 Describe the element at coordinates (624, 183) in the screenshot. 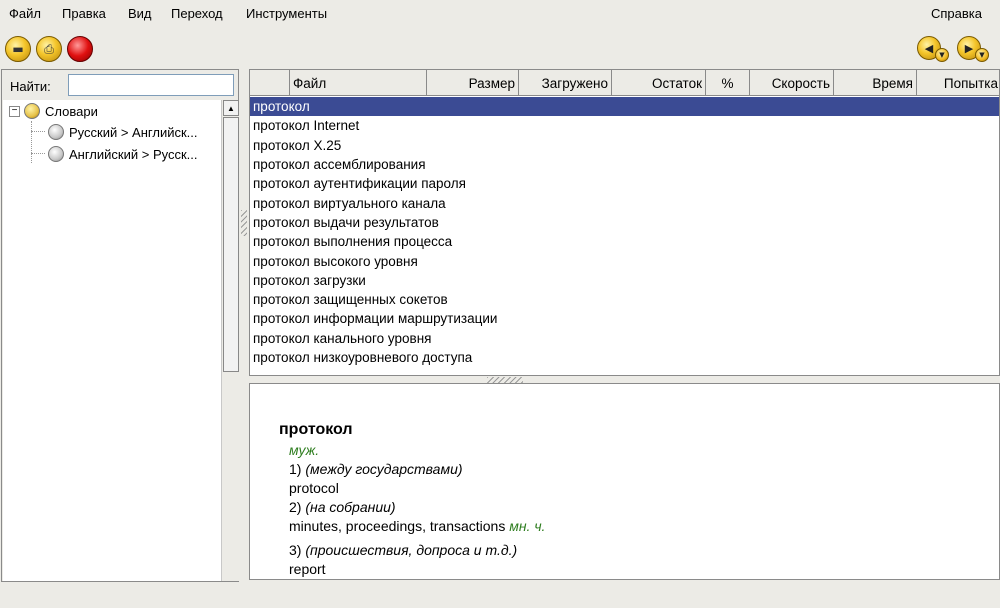

I see `list-item: протокол аутентификации пароля` at that location.